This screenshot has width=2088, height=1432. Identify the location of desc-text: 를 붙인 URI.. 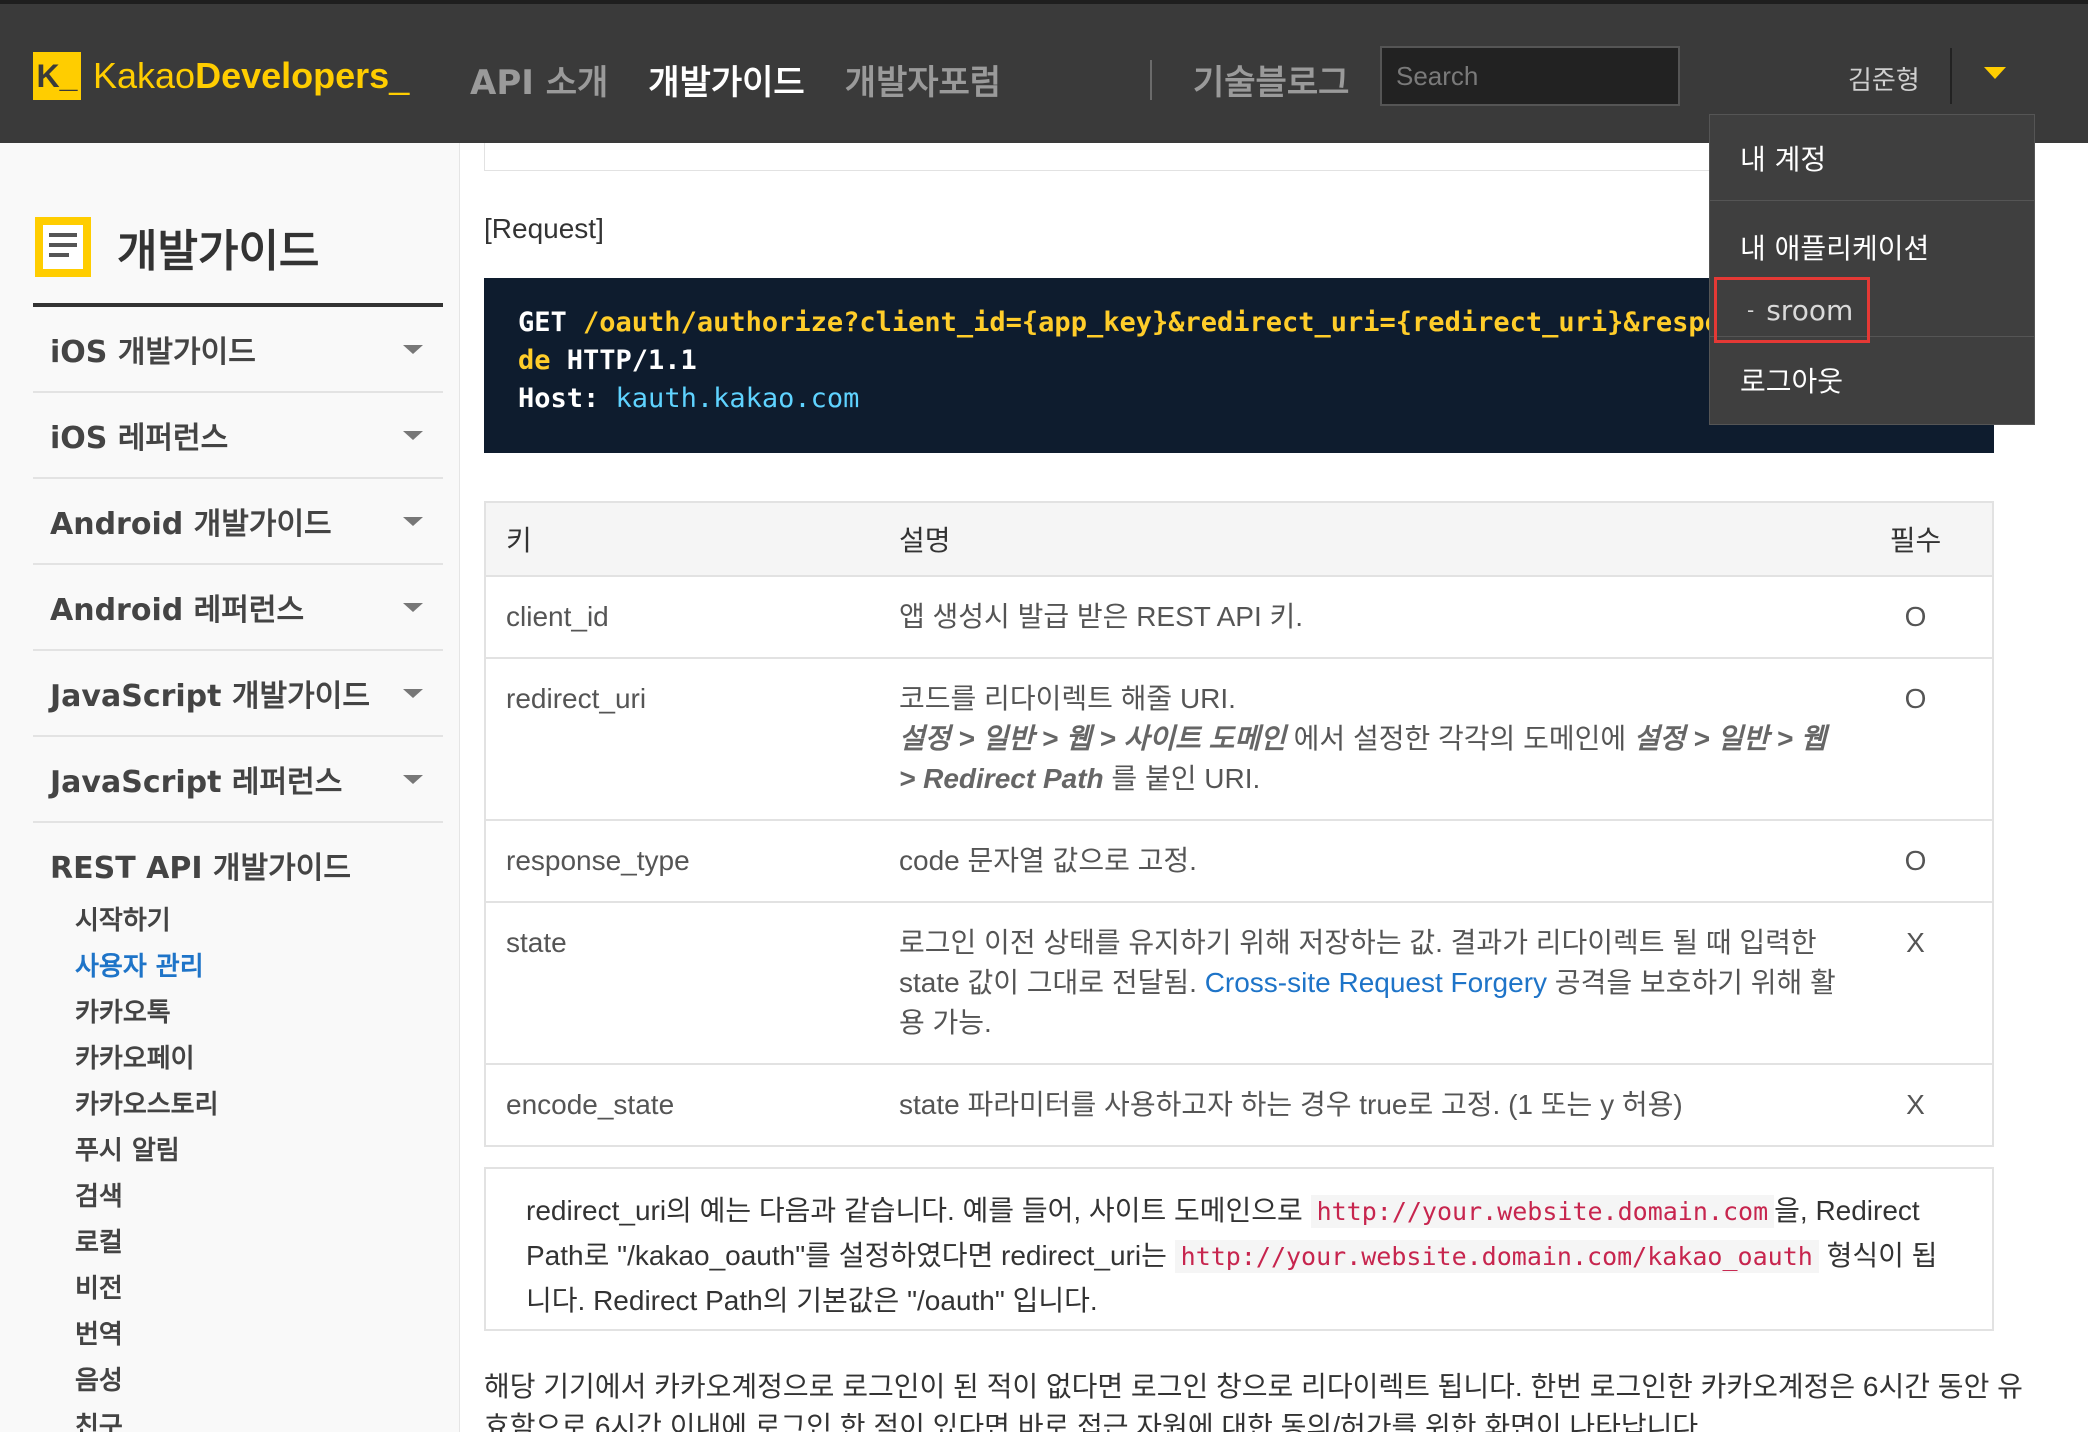
(1182, 778).